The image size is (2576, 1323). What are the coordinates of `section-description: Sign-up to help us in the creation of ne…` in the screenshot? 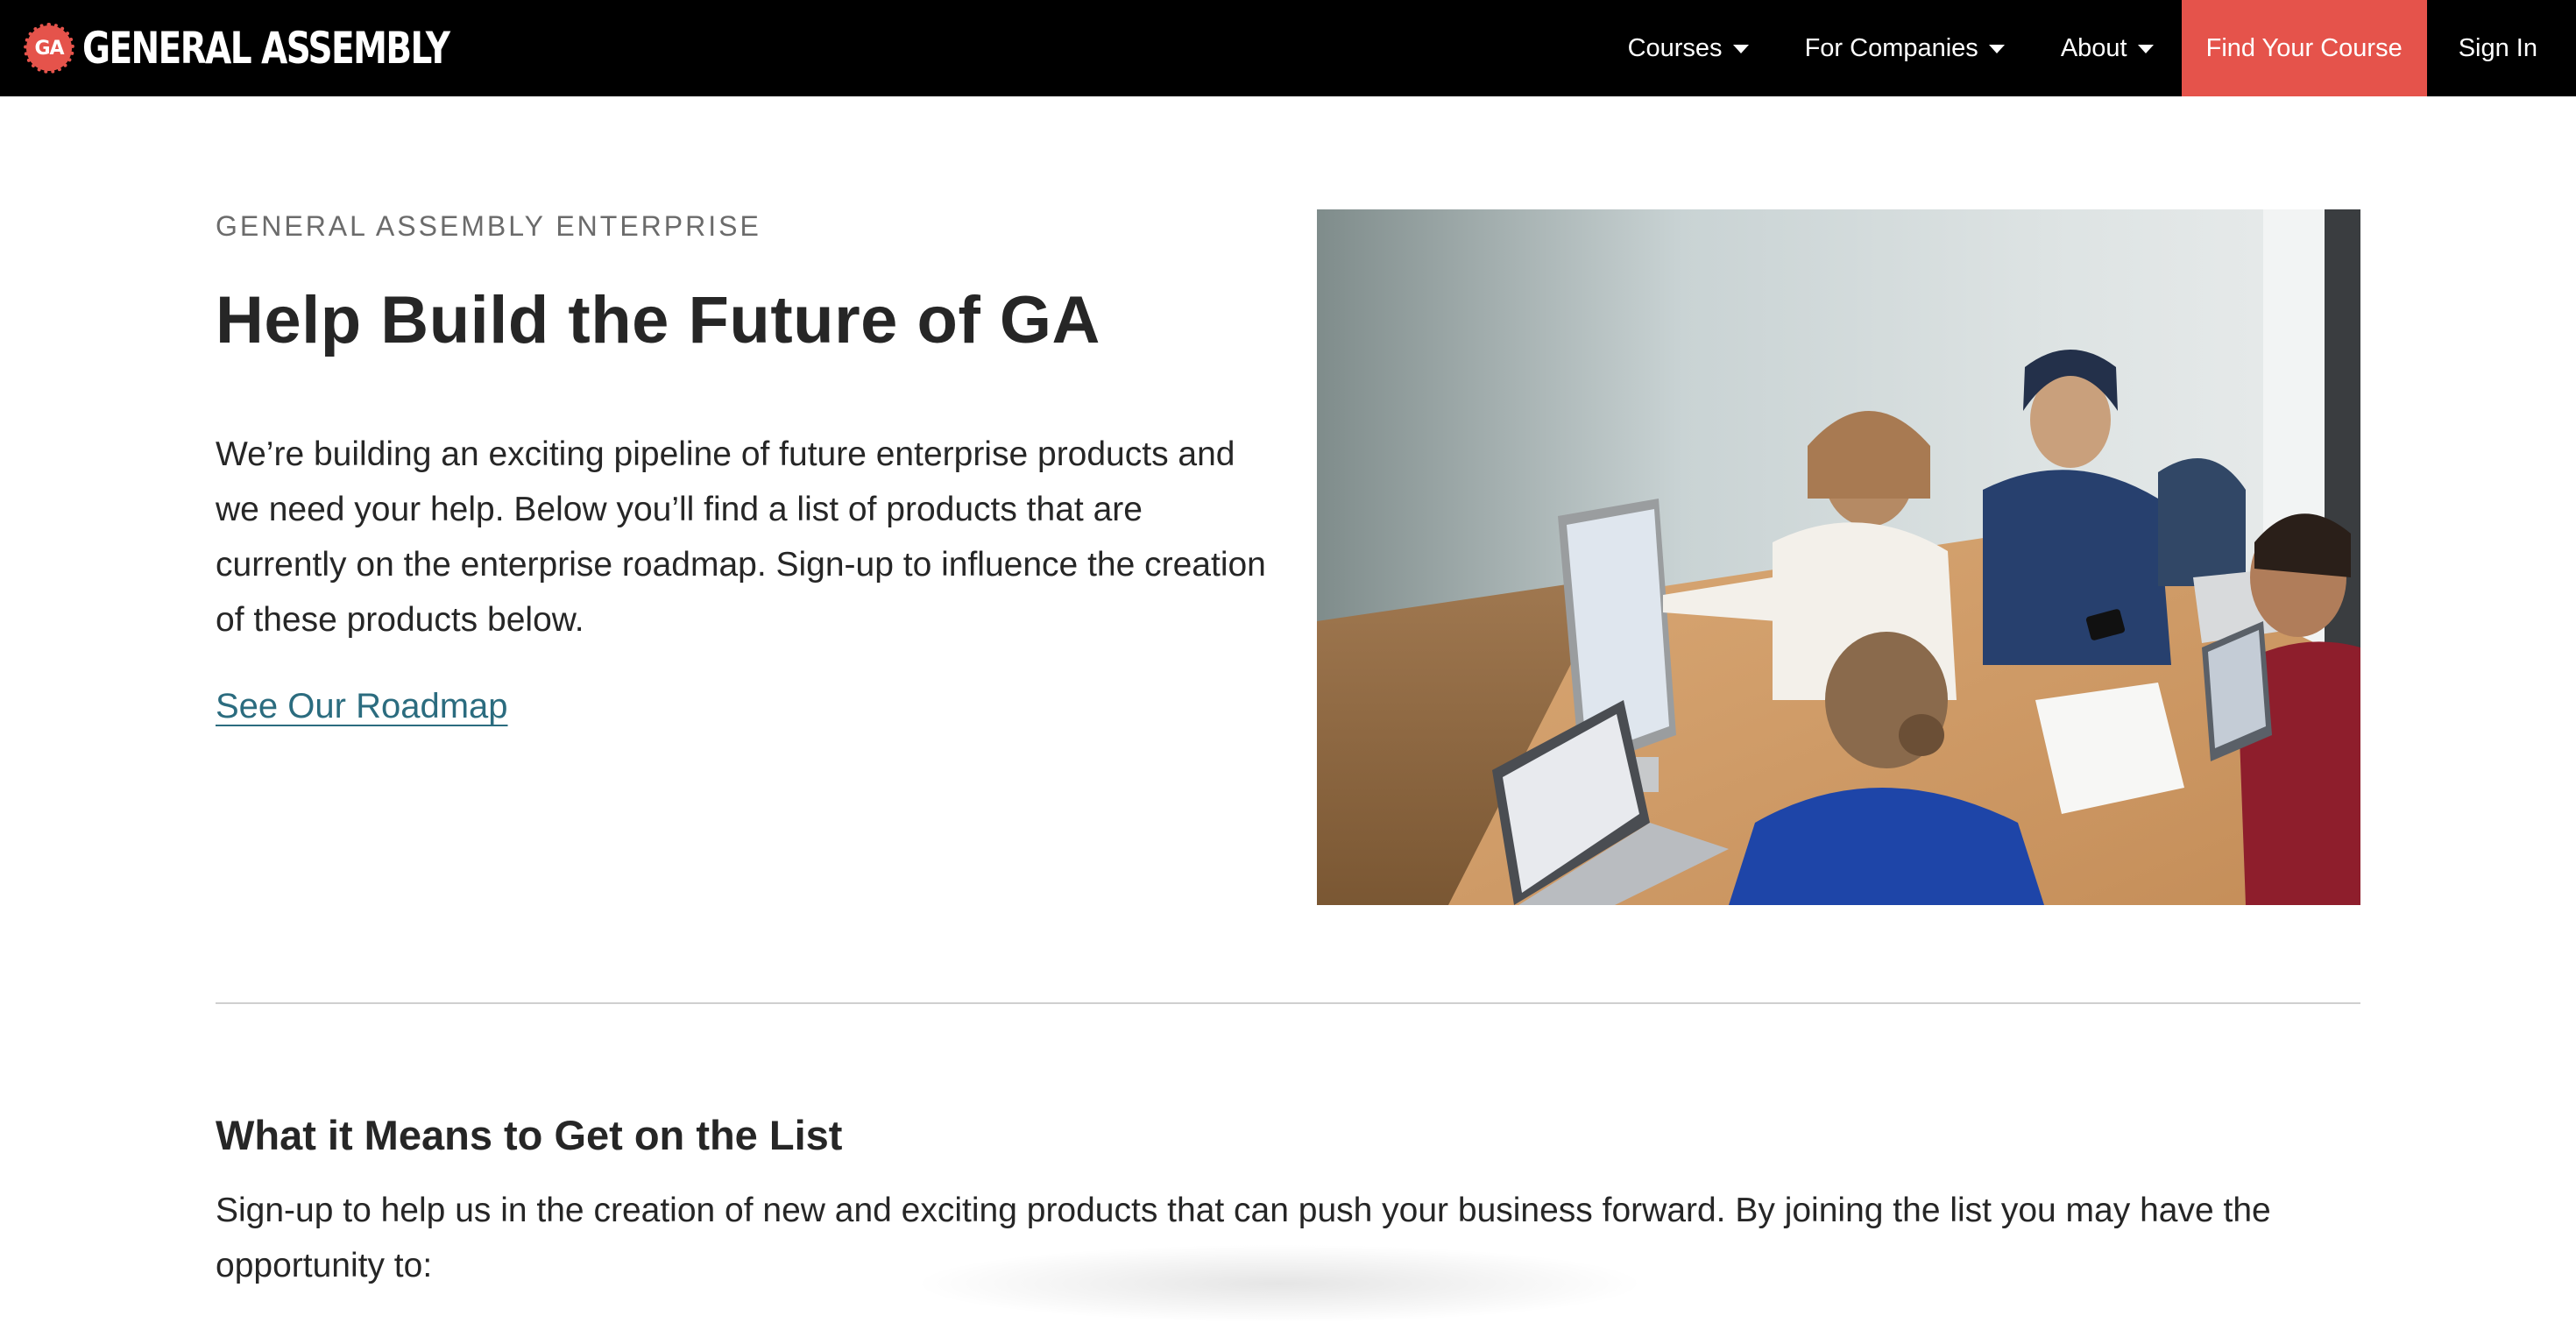 It's located at (1243, 1238).